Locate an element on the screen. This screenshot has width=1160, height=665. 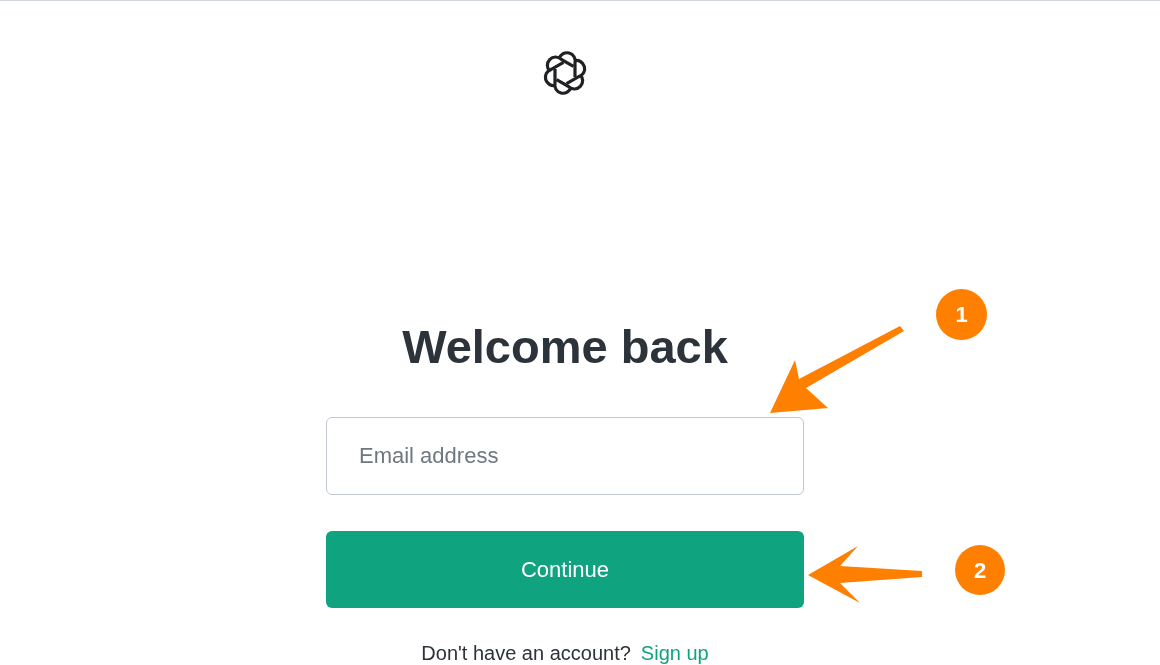
email-field: Email address is located at coordinates (565, 456).